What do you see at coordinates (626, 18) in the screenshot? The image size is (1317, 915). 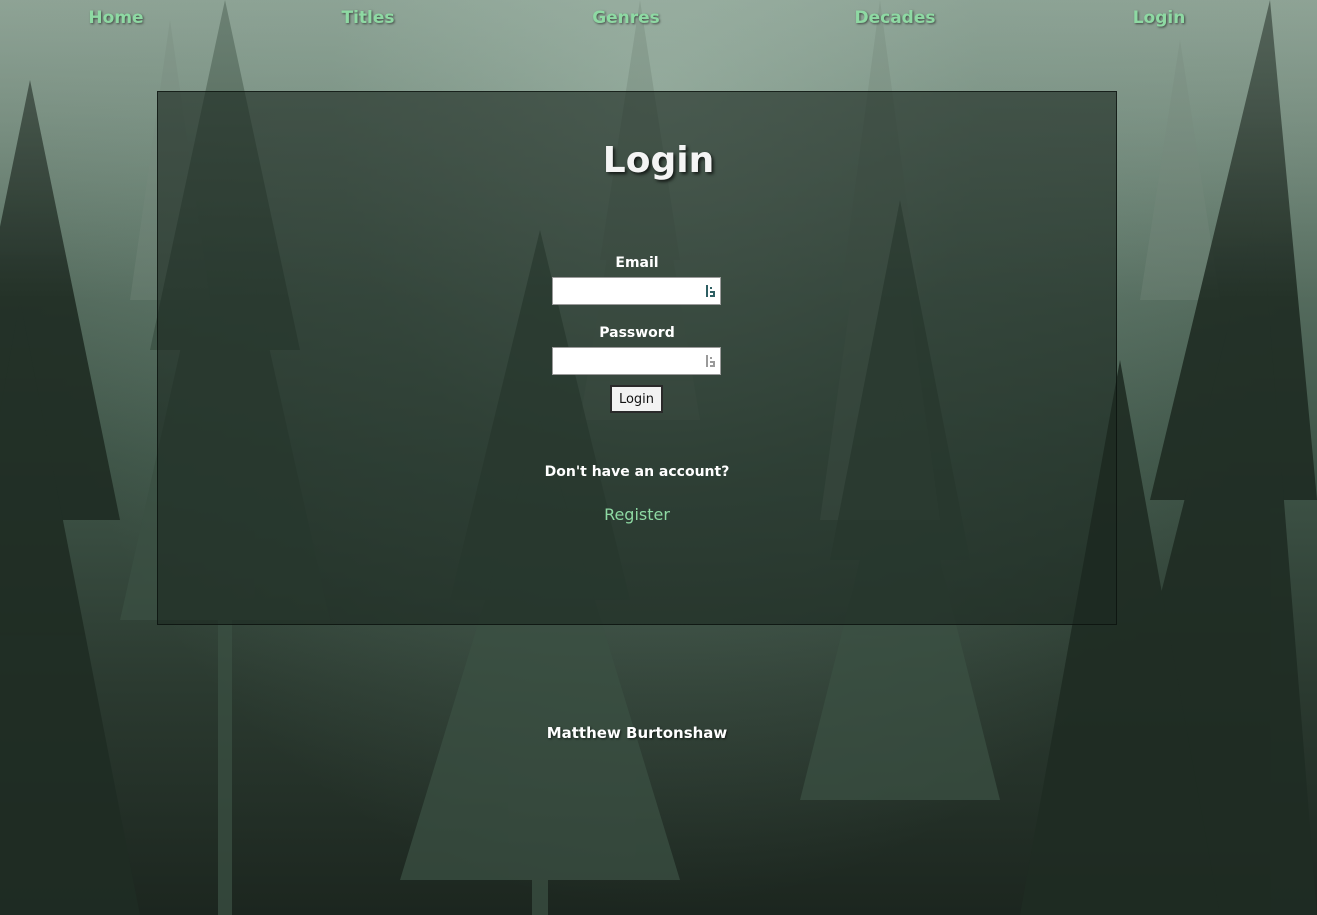 I see `nav-genres-link: Genres` at bounding box center [626, 18].